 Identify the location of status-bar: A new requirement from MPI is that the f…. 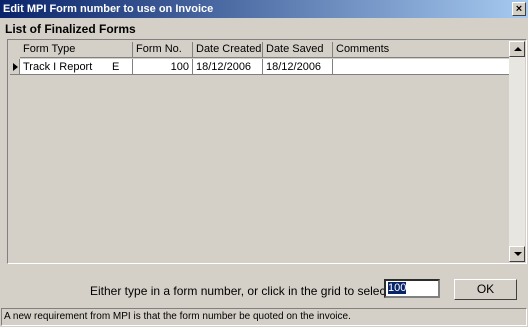
(264, 317).